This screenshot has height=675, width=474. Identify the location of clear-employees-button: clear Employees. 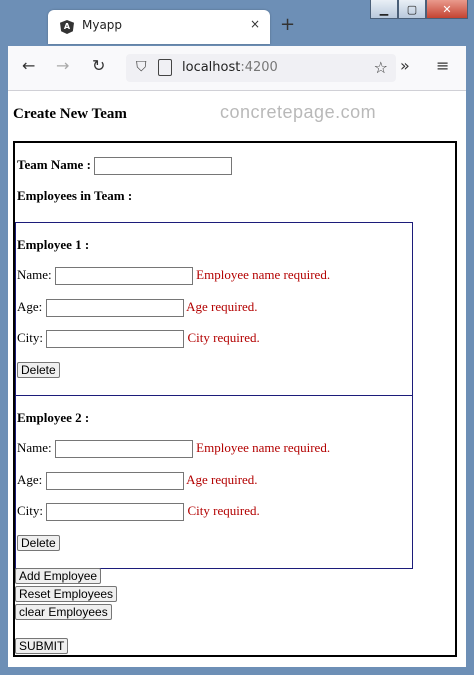
(63, 612).